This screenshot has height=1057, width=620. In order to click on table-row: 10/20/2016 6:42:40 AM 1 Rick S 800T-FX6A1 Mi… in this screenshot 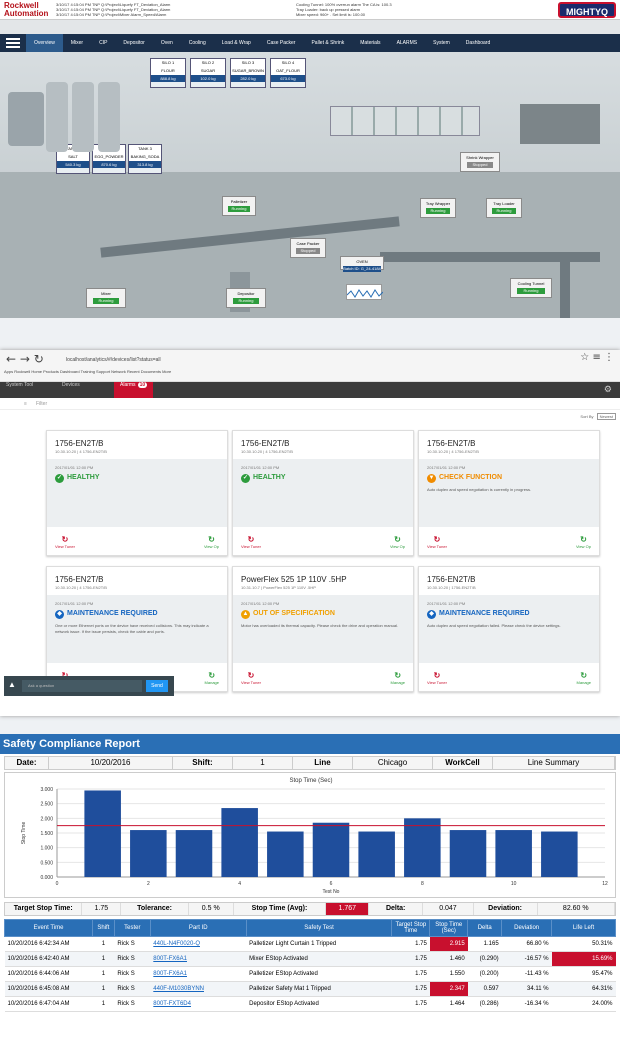, I will do `click(310, 959)`.